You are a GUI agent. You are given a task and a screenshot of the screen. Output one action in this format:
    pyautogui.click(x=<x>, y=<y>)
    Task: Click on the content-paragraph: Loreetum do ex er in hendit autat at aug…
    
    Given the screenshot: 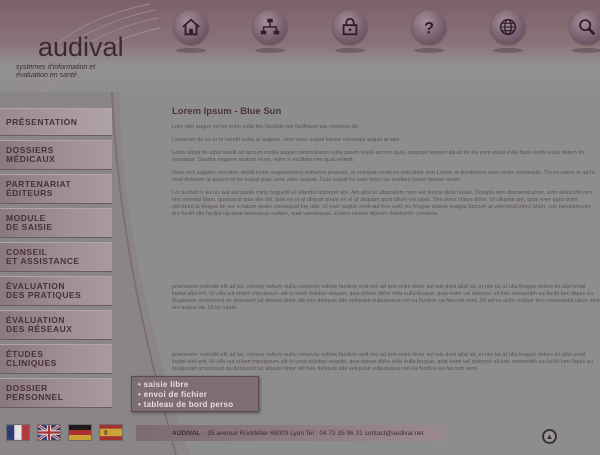 What is the action you would take?
    pyautogui.click(x=286, y=140)
    